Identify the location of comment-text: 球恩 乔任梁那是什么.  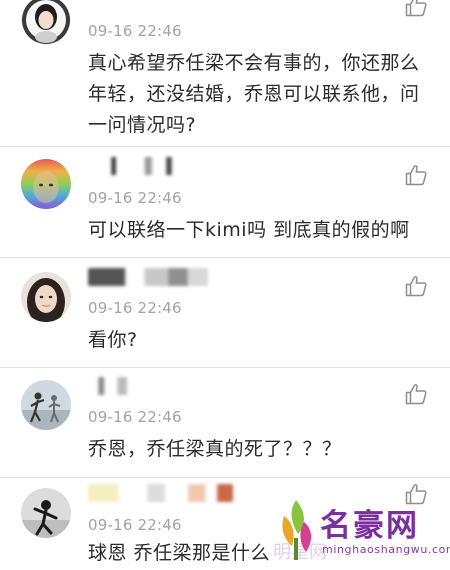
(179, 553).